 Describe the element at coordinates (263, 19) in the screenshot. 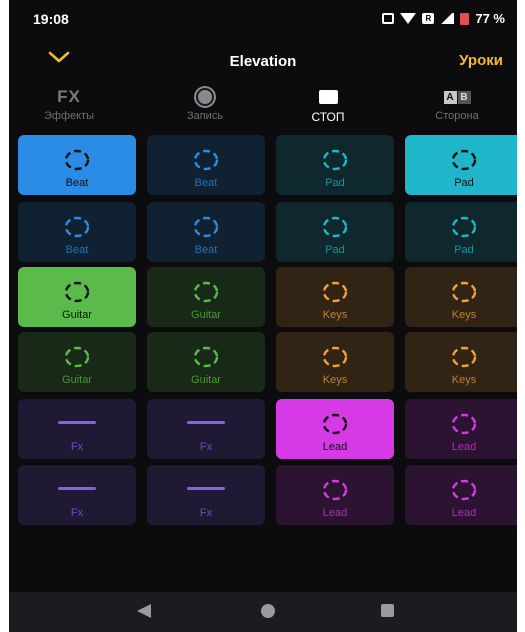

I see `status-bar: 19:08 R 77 %` at that location.